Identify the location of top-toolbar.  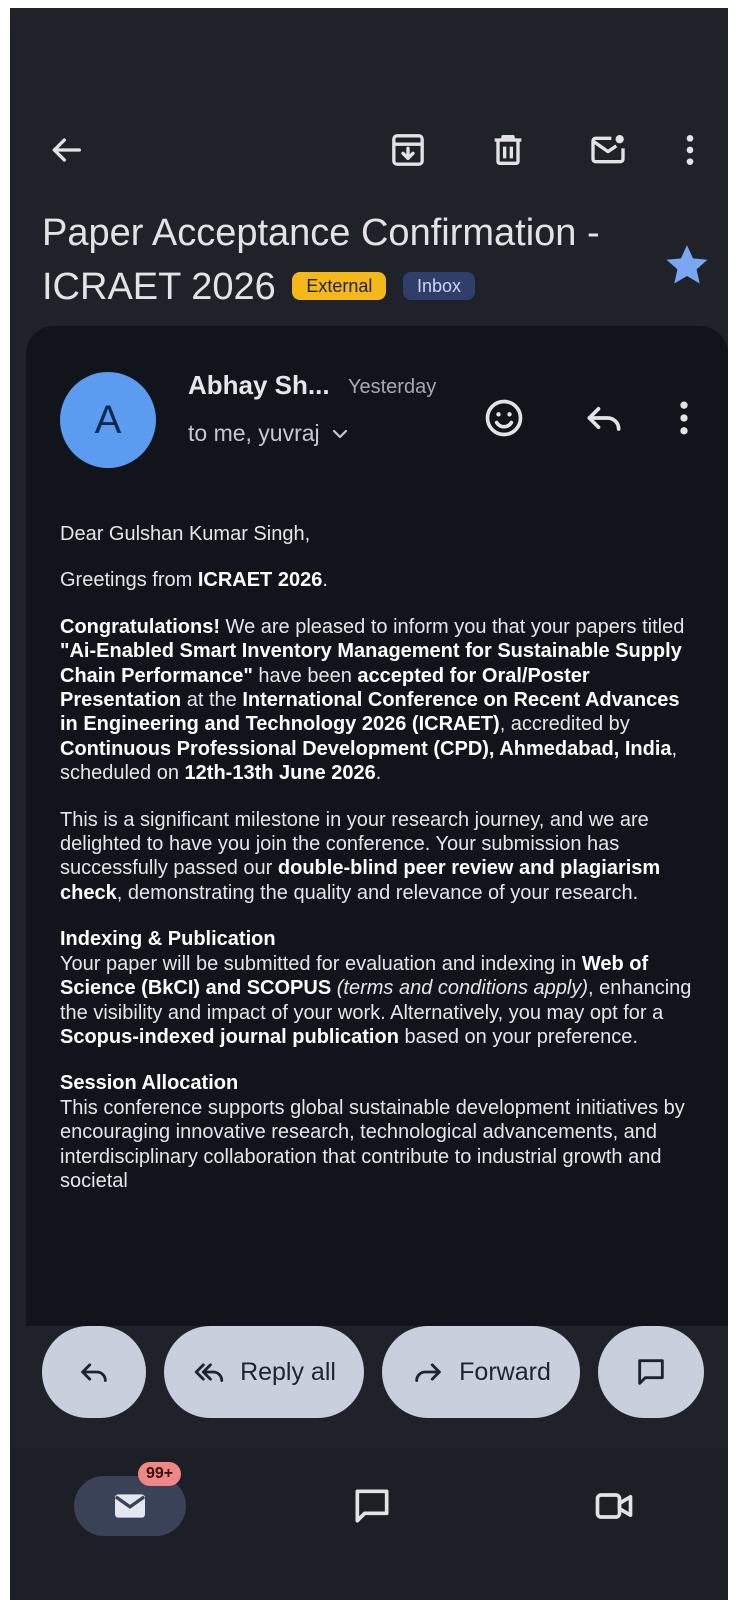
(369, 150).